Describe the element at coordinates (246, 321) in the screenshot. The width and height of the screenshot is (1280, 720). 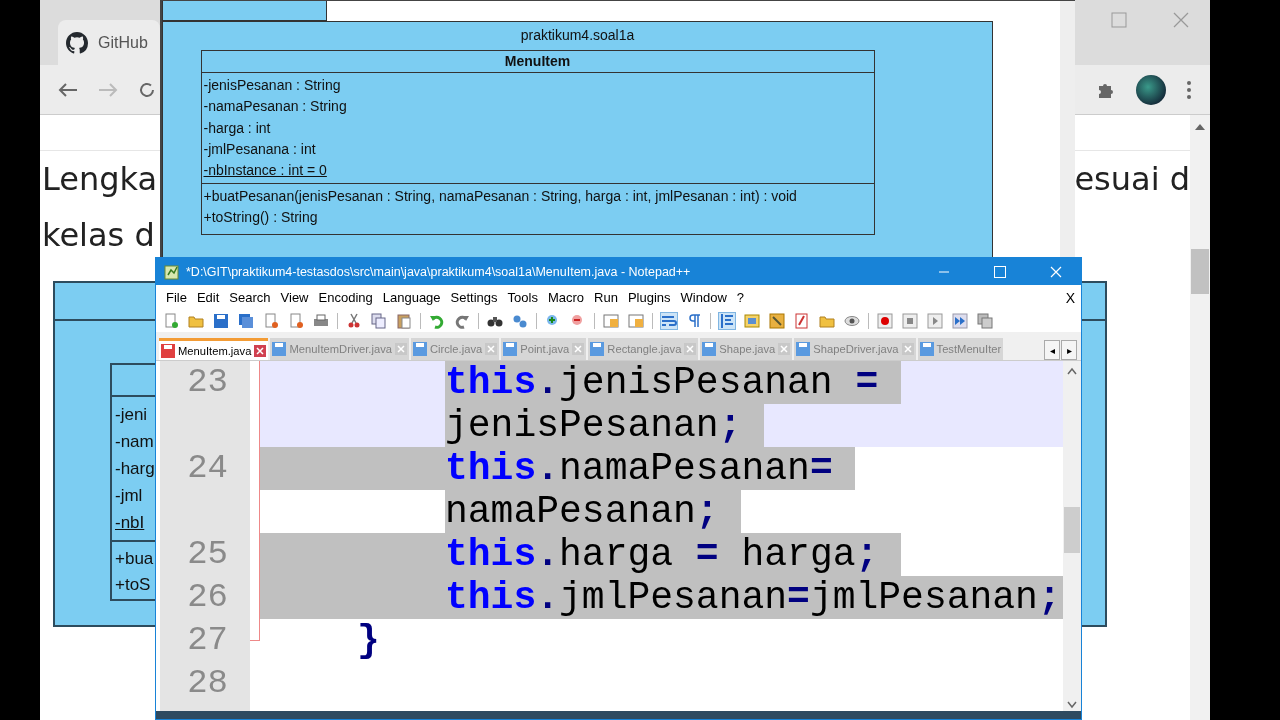
I see `floppy-disks-icon` at that location.